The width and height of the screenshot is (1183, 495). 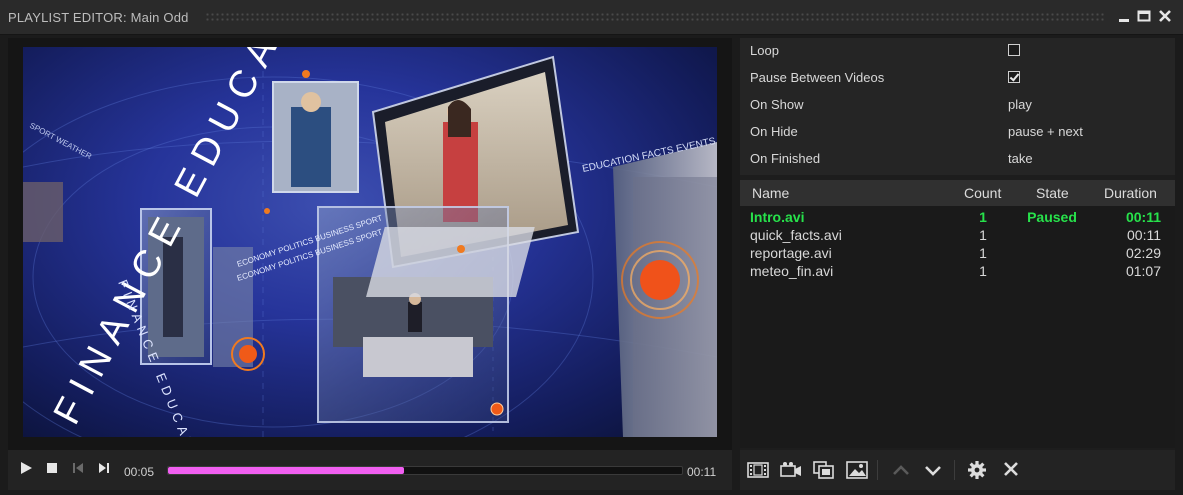 I want to click on on-finished-value: take, so click(x=1020, y=158).